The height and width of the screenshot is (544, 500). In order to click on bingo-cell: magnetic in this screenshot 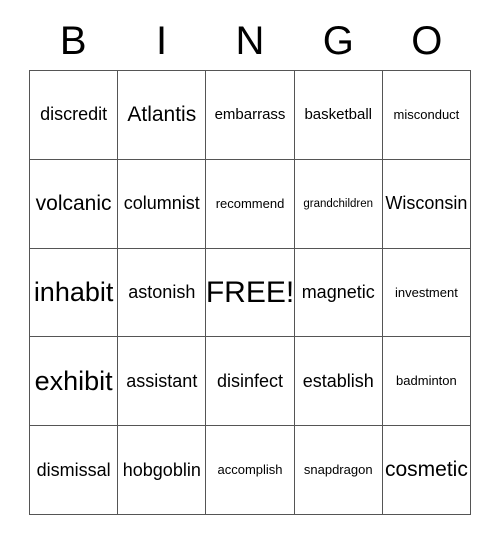, I will do `click(338, 293)`.